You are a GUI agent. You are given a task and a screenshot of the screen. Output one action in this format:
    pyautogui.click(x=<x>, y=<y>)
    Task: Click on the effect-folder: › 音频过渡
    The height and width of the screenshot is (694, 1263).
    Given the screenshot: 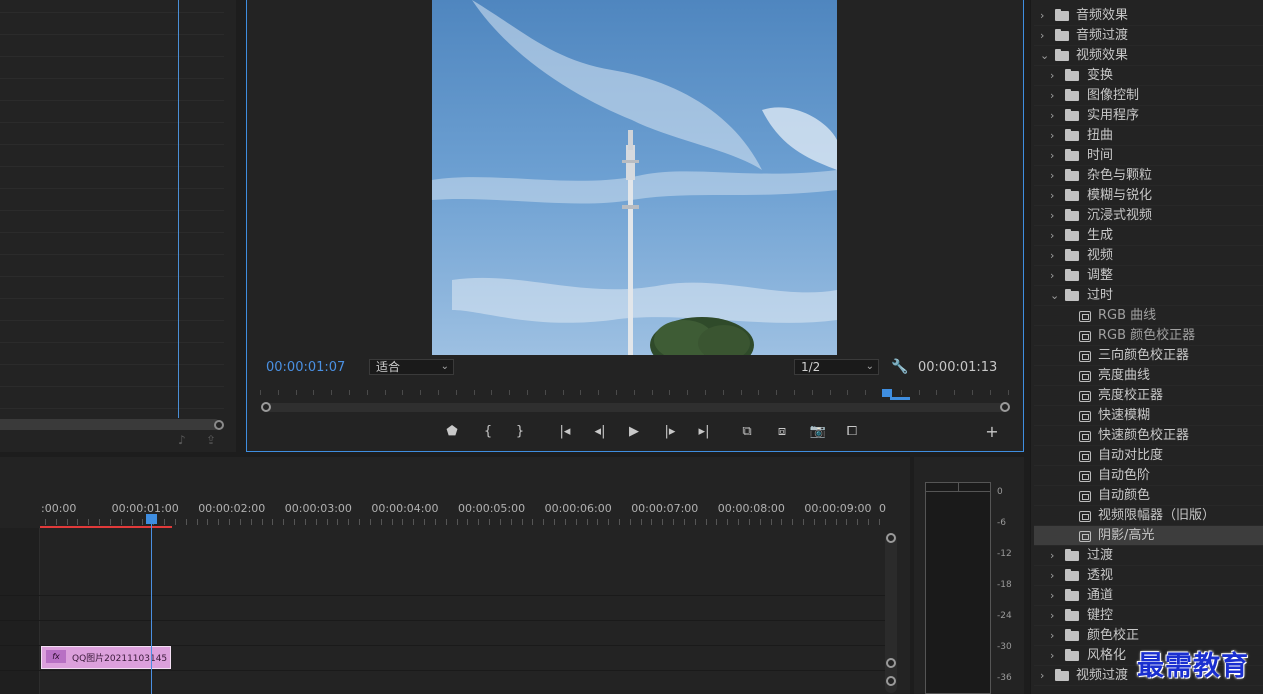 What is the action you would take?
    pyautogui.click(x=1148, y=36)
    